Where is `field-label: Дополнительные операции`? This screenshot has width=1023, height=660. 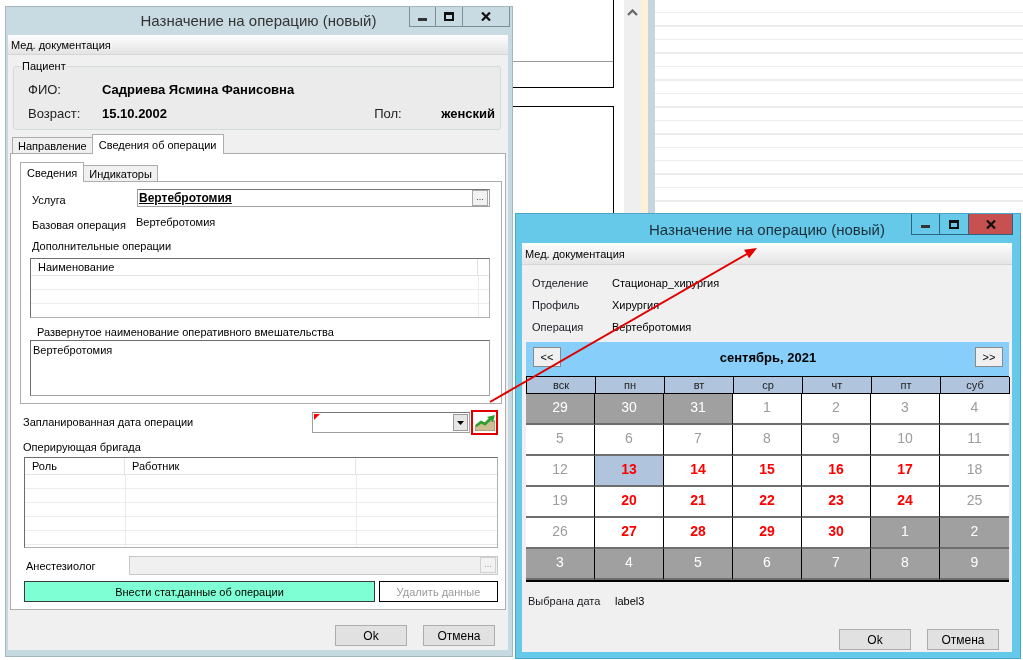 field-label: Дополнительные операции is located at coordinates (102, 246).